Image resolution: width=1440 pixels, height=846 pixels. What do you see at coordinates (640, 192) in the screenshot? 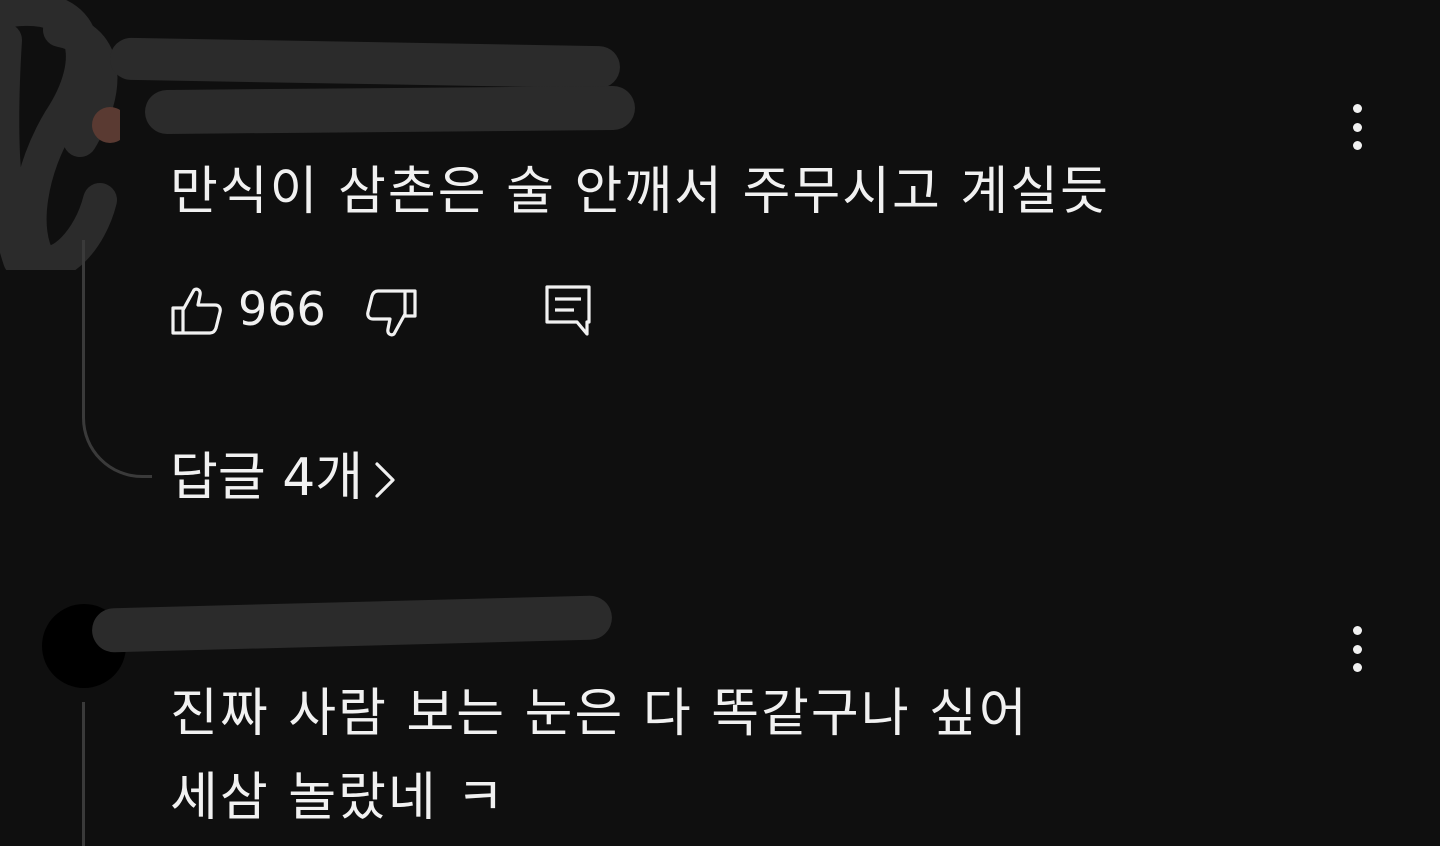
I see `comment-text: 만식이 삼촌은 술 안깨서 주무시고 계실듯` at bounding box center [640, 192].